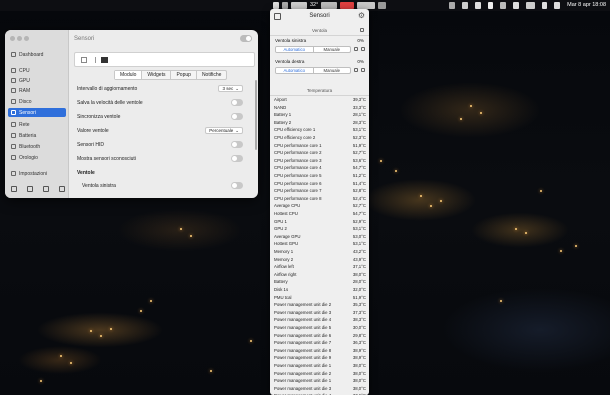 The image size is (610, 395). Describe the element at coordinates (246, 38) in the screenshot. I see `module-enable-toggle` at that location.